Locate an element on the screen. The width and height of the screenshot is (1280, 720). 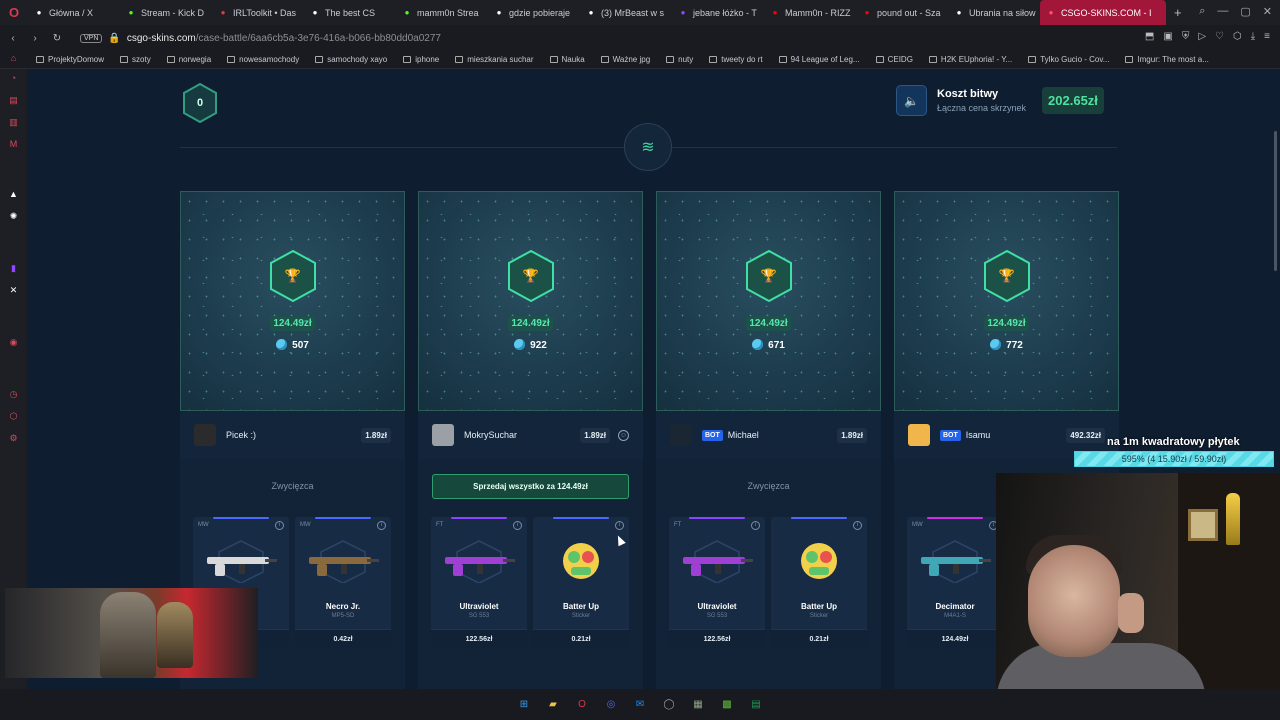
tab-4: ● mamm0n Strea is located at coordinates (442, 12).